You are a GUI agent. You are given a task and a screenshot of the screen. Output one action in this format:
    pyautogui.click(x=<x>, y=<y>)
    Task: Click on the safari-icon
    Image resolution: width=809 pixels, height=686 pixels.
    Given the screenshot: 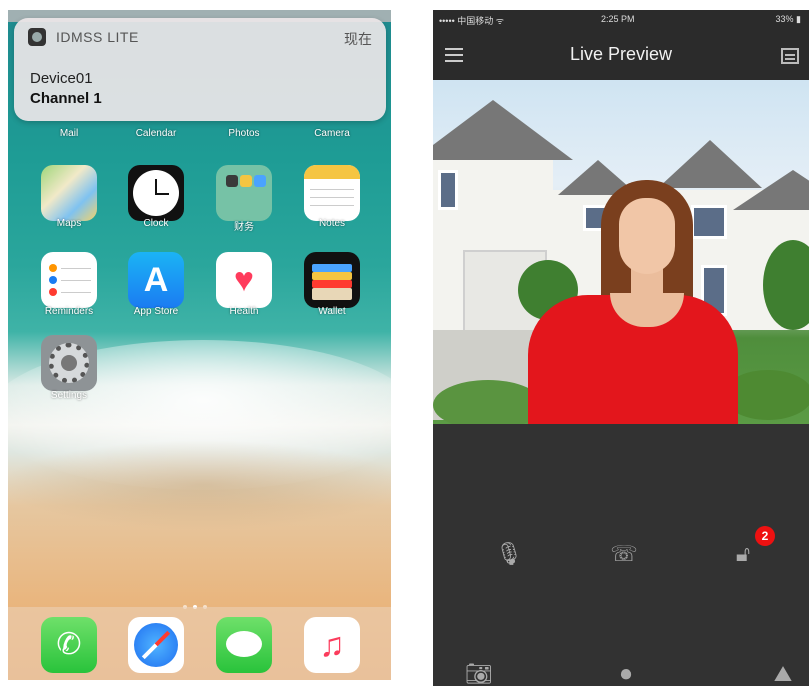 What is the action you would take?
    pyautogui.click(x=156, y=645)
    